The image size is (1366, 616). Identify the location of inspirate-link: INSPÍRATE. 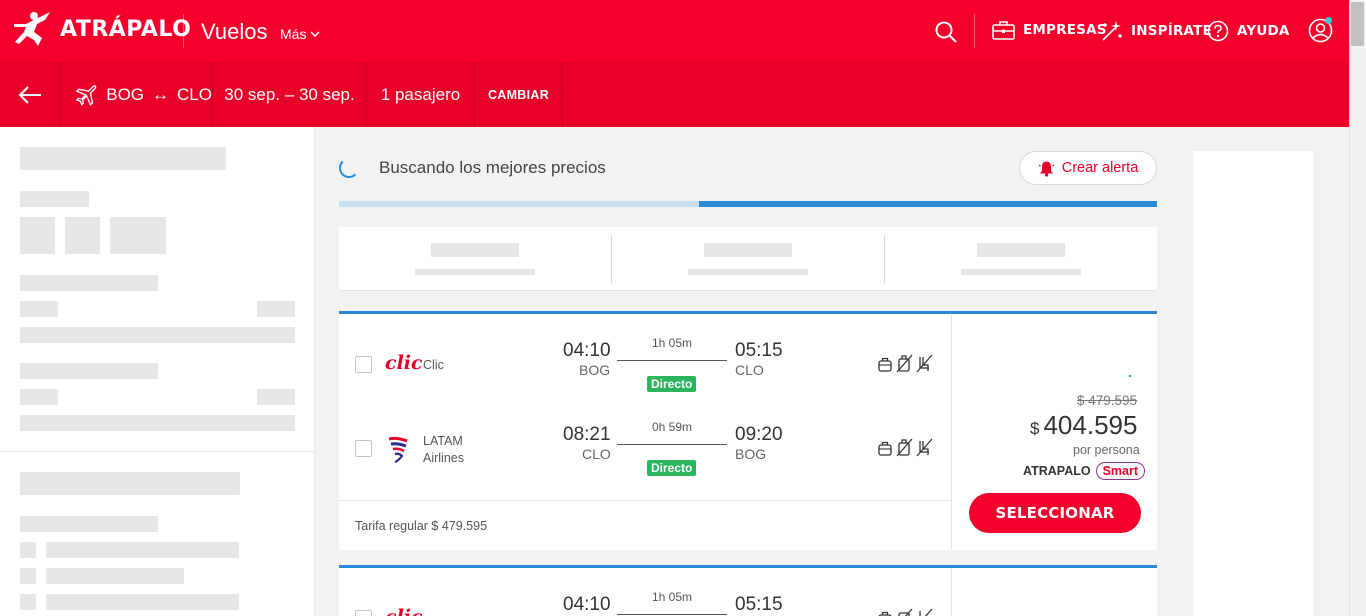
(1156, 31).